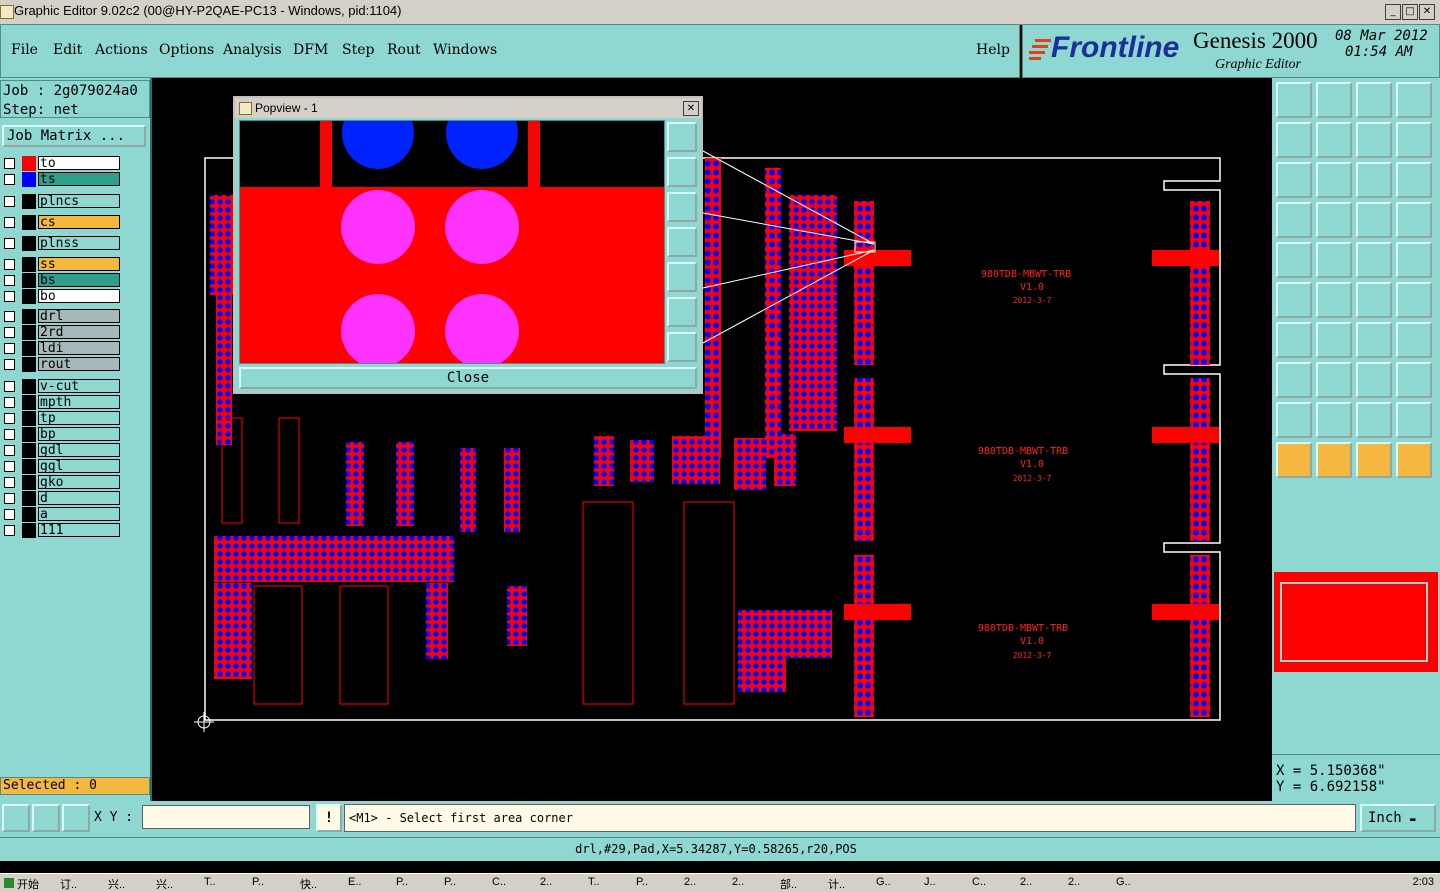 The height and width of the screenshot is (892, 1440). Describe the element at coordinates (252, 50) in the screenshot. I see `menu-analysis: Analysis` at that location.